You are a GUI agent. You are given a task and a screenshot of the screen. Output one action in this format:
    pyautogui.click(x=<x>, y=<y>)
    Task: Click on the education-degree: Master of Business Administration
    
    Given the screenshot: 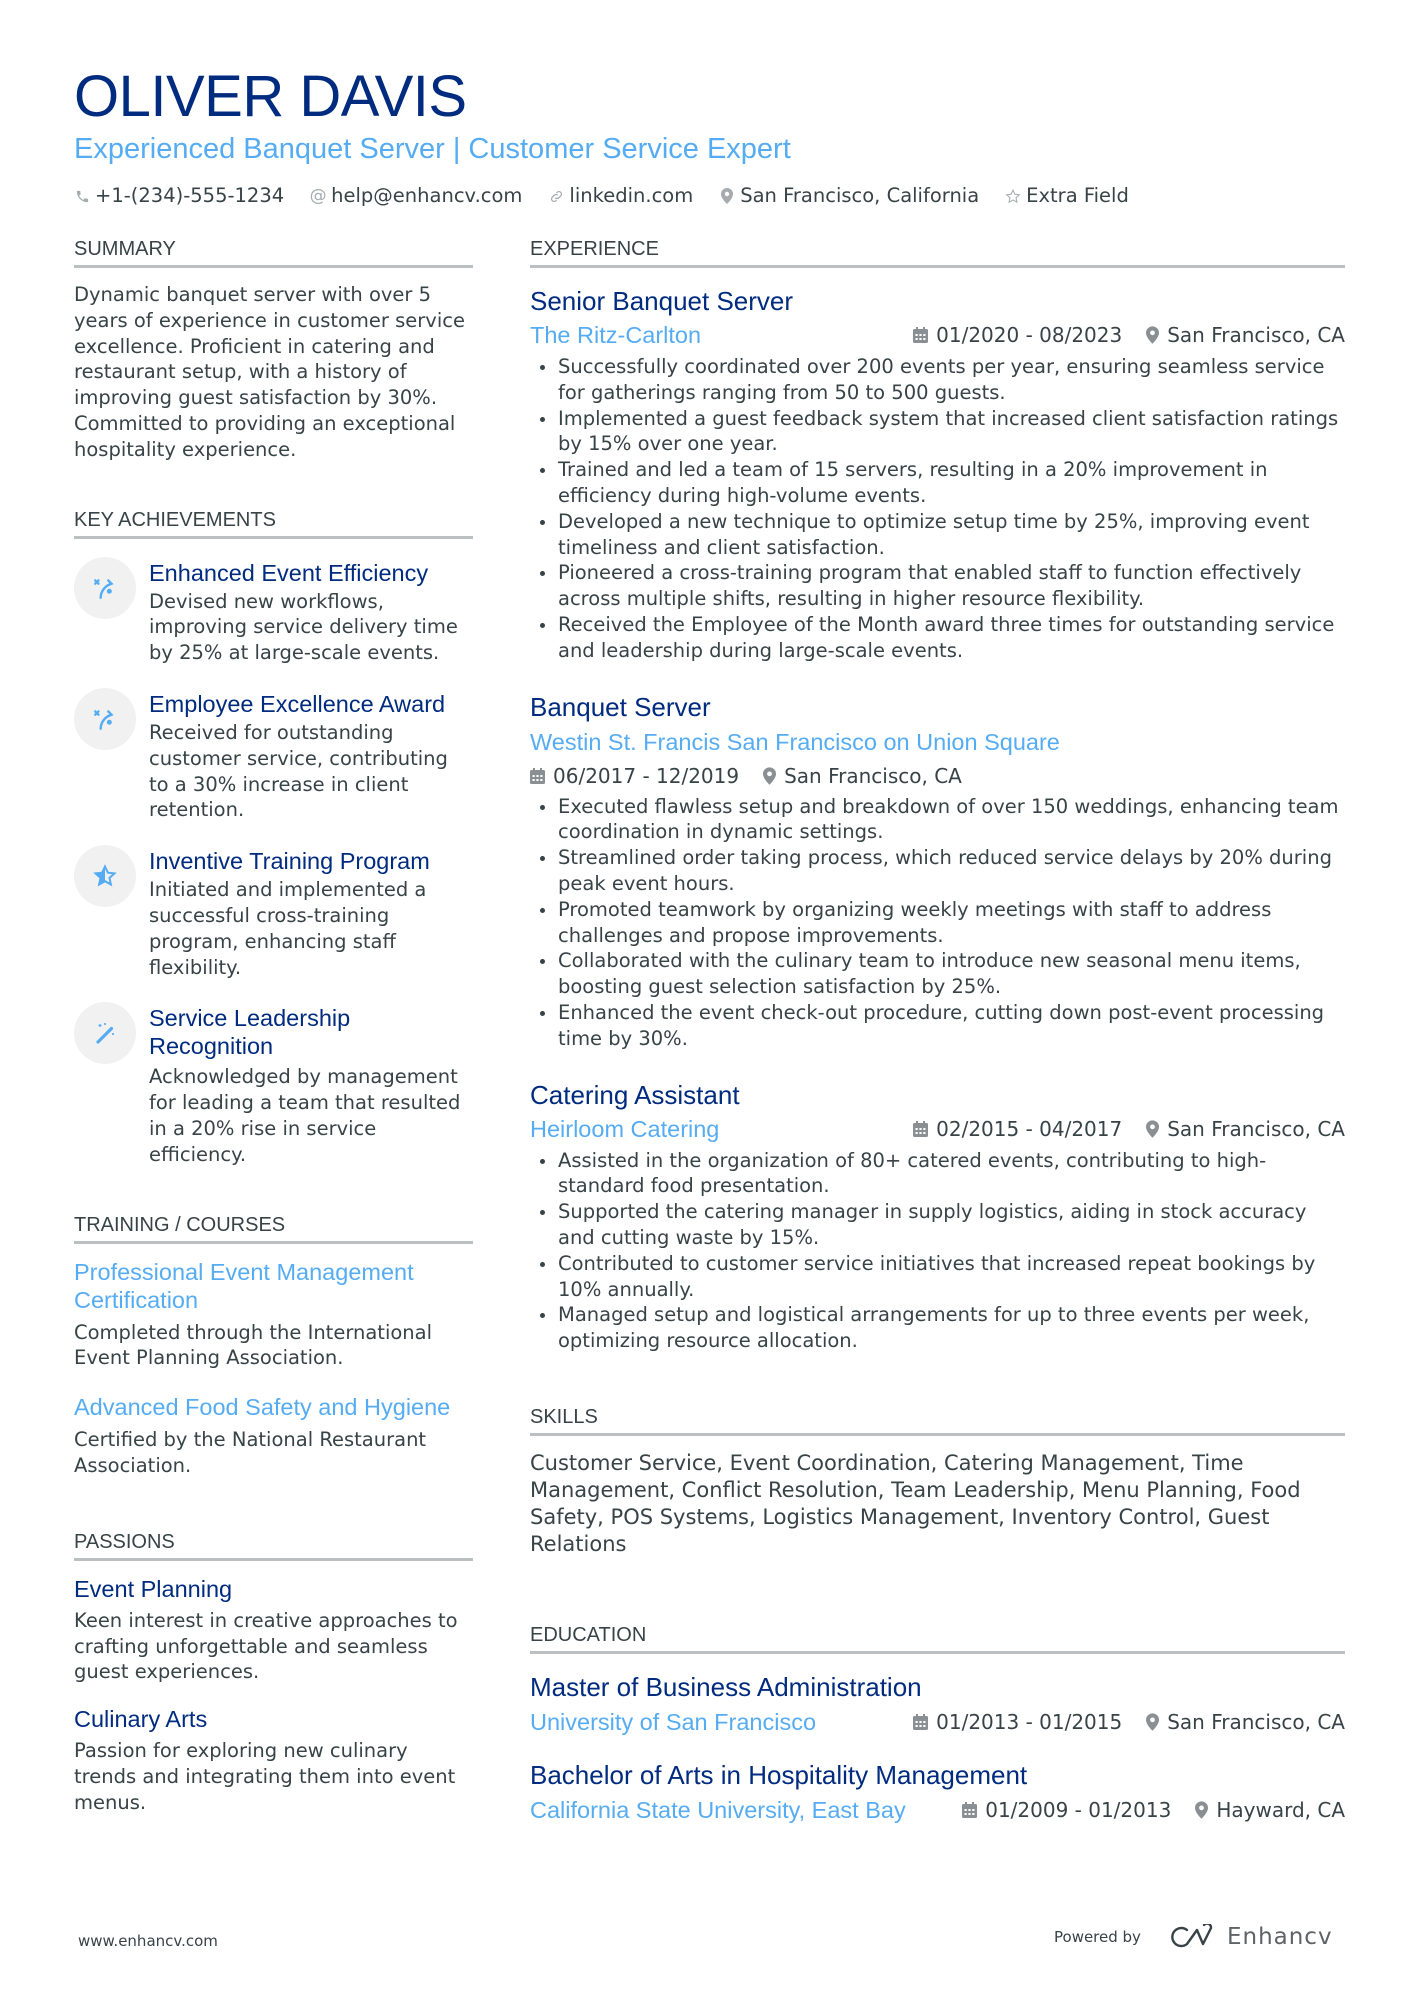 What is the action you would take?
    pyautogui.click(x=726, y=1686)
    